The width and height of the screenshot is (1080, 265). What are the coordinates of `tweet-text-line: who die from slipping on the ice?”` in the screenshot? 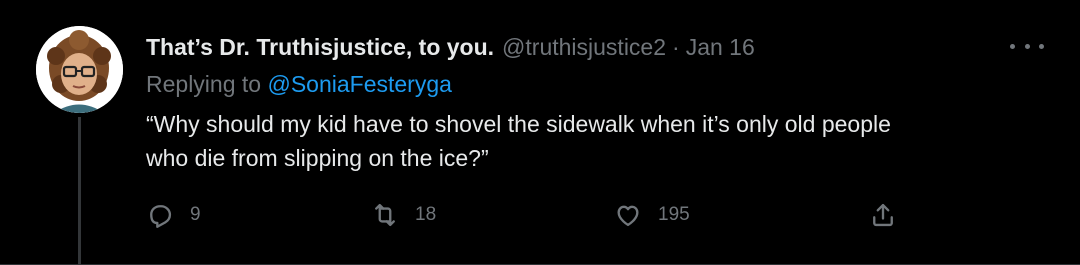 It's located at (317, 158).